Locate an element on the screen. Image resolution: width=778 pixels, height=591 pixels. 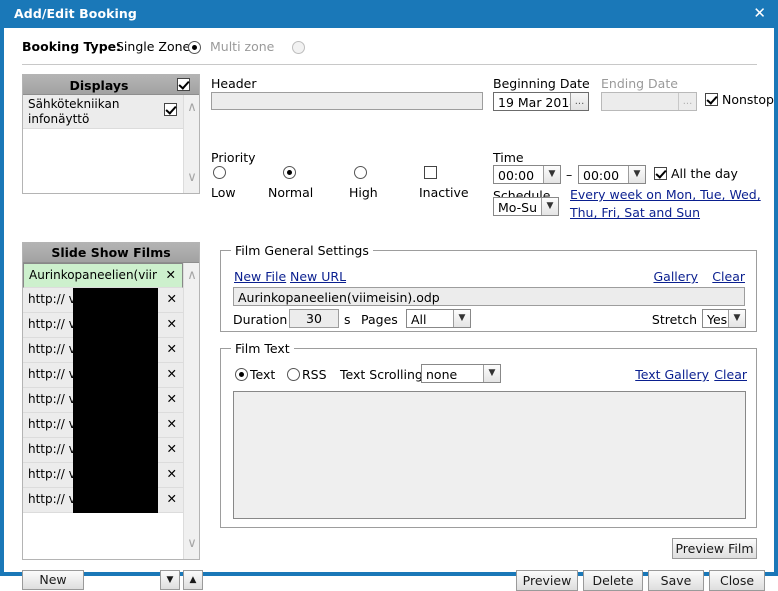
display-name: Sähkötekniikan infonäyttö is located at coordinates (74, 111).